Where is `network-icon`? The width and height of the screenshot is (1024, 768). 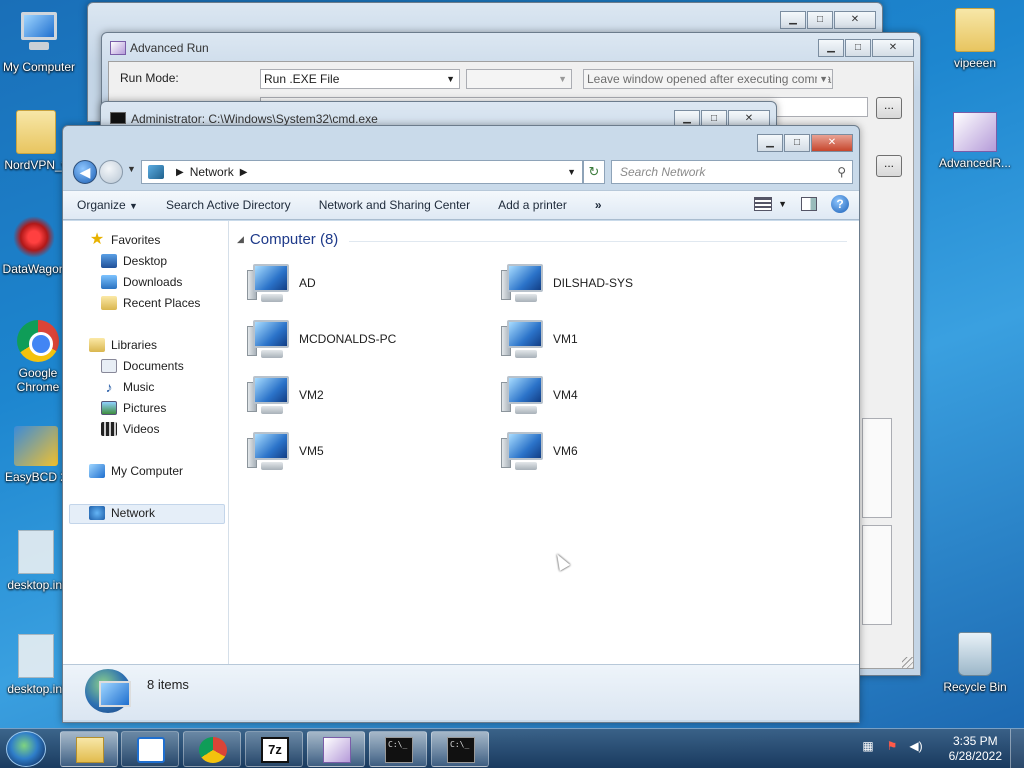 network-icon is located at coordinates (156, 172).